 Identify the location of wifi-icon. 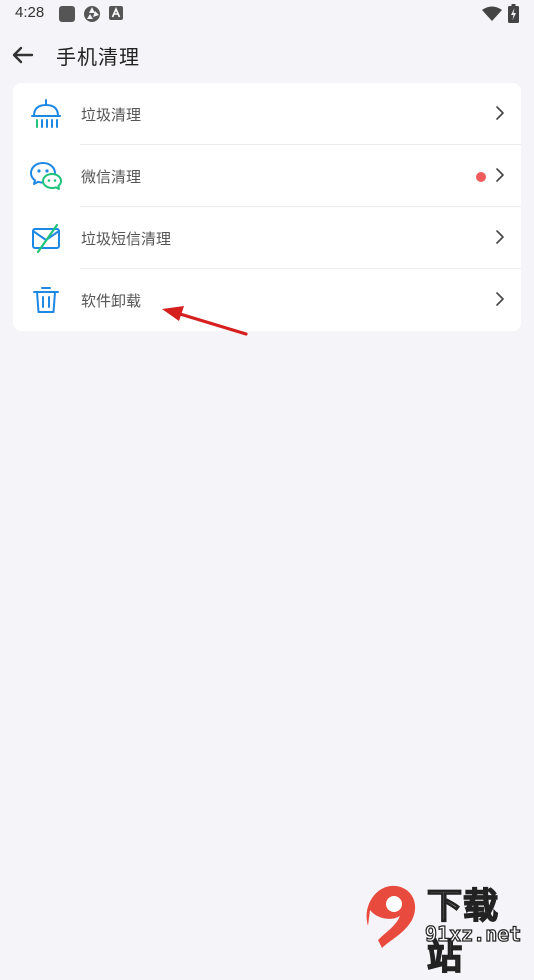
(492, 13).